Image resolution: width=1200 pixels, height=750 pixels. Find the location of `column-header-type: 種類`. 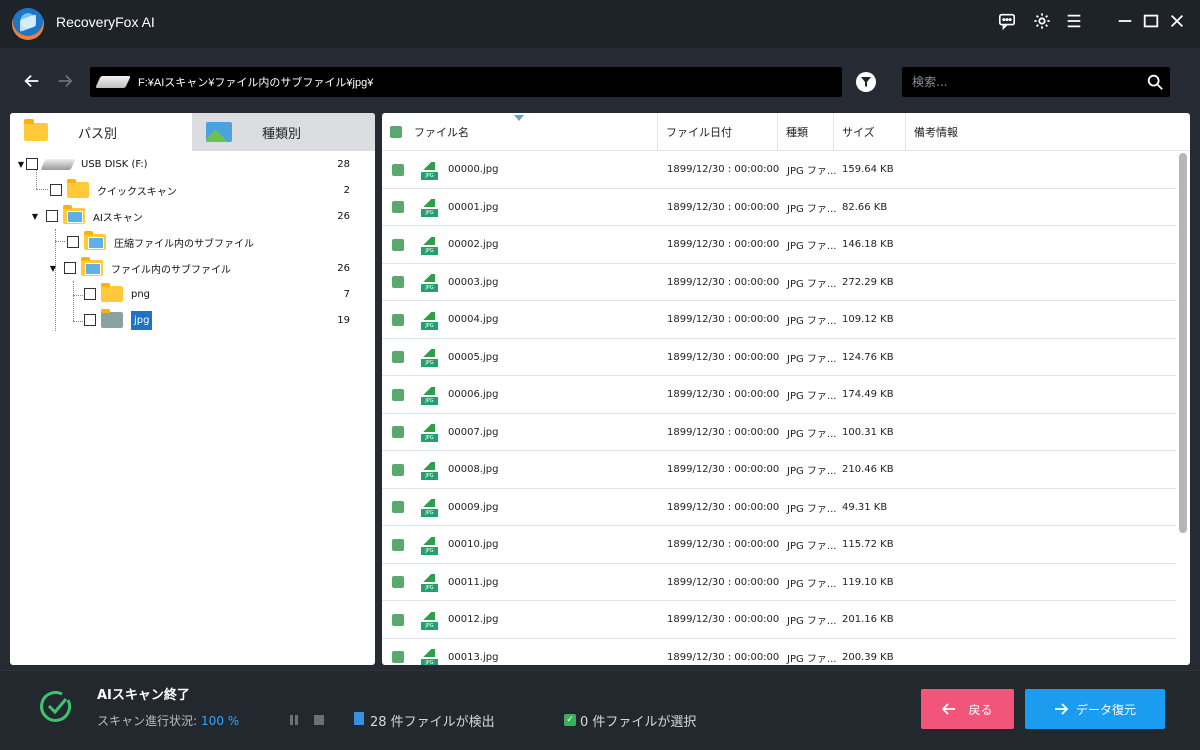

column-header-type: 種類 is located at coordinates (806, 132).